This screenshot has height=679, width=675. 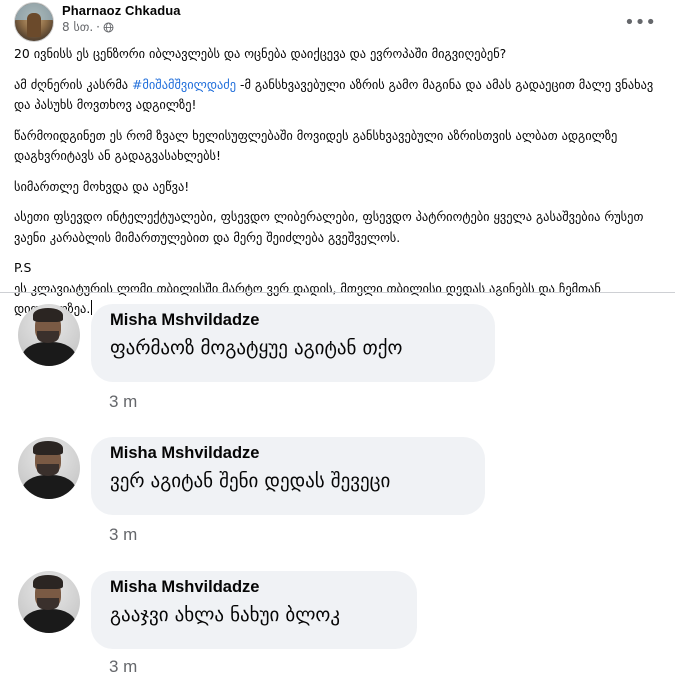 What do you see at coordinates (337, 22) in the screenshot?
I see `post-header: Pharnaoz Chkadua 8 სთ. · •••` at bounding box center [337, 22].